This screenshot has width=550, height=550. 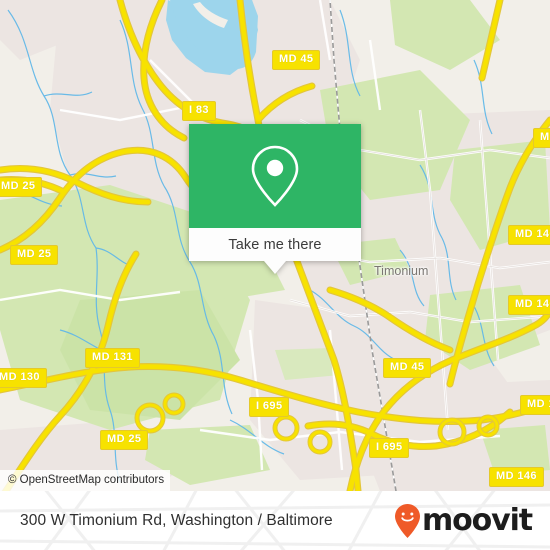 I want to click on popup-green-panel, so click(x=275, y=176).